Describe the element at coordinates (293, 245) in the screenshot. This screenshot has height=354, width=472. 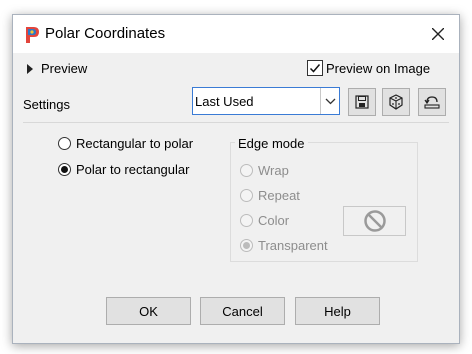
I see `transparent-label: Transparent` at that location.